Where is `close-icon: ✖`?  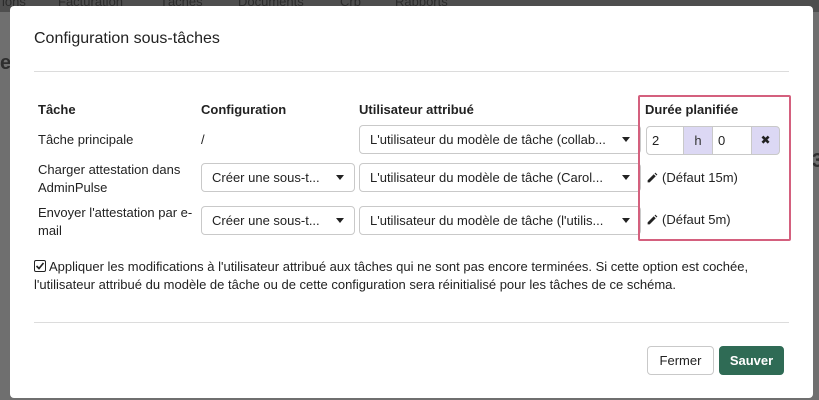
close-icon: ✖ is located at coordinates (765, 140).